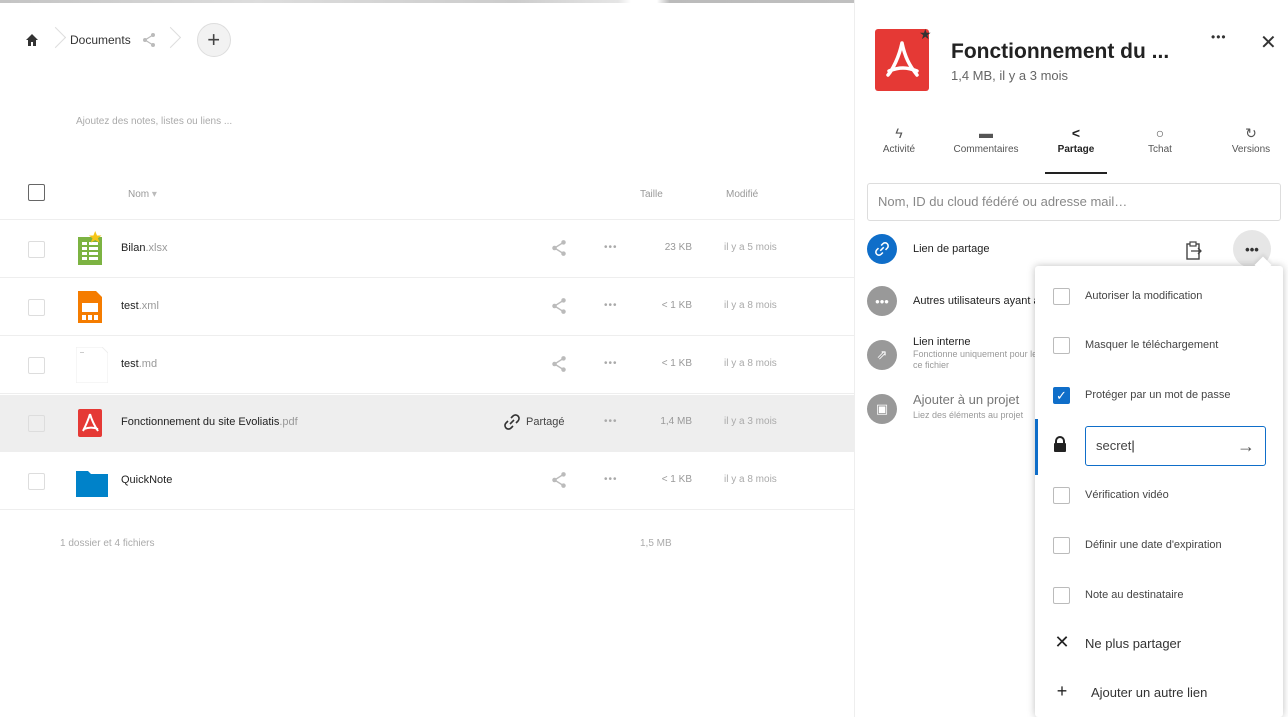 This screenshot has width=1288, height=717. I want to click on file-name: test.xml, so click(140, 306).